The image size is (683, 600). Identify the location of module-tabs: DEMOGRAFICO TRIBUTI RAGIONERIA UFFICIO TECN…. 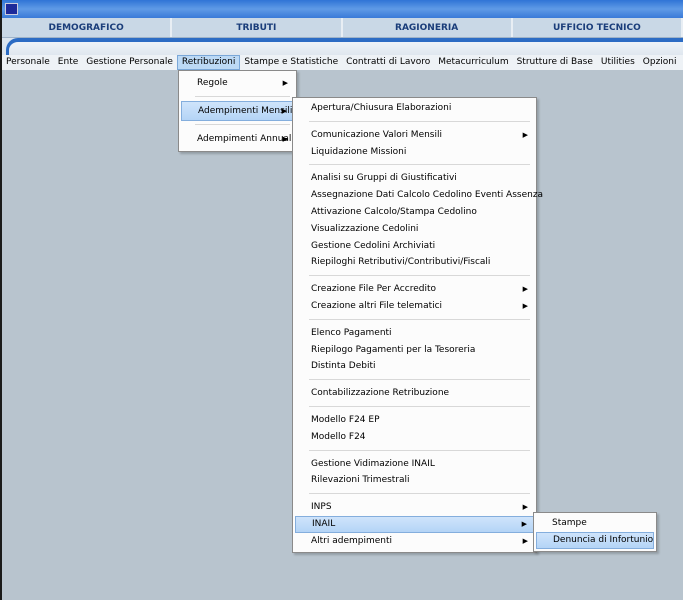
(342, 28).